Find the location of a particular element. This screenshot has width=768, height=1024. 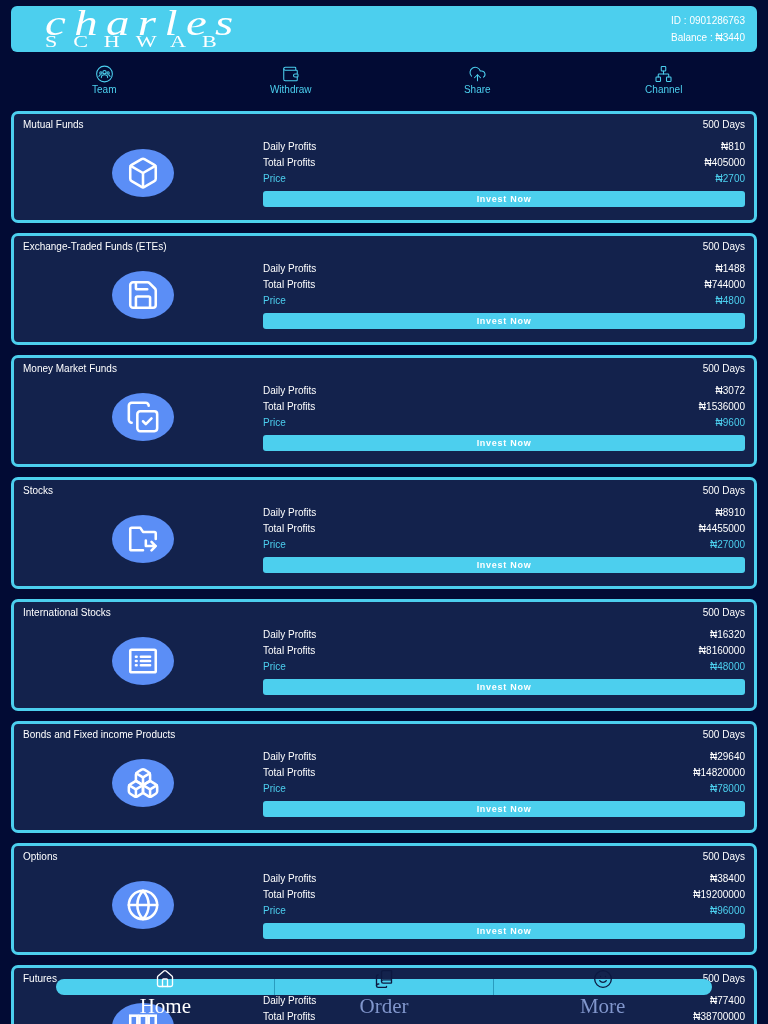

bottom-nav-tab: Order is located at coordinates (384, 992).